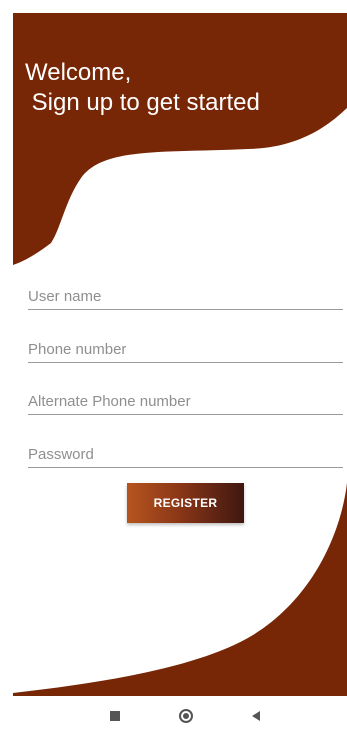 This screenshot has height=736, width=347. I want to click on back-triangle-icon, so click(256, 716).